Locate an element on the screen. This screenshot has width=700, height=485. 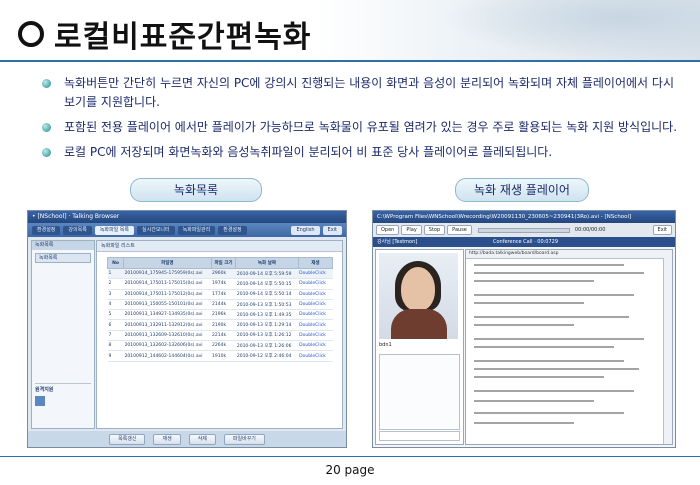
whiteboard: http://bada.talkingweb/board/board.asp is located at coordinates (569, 347).